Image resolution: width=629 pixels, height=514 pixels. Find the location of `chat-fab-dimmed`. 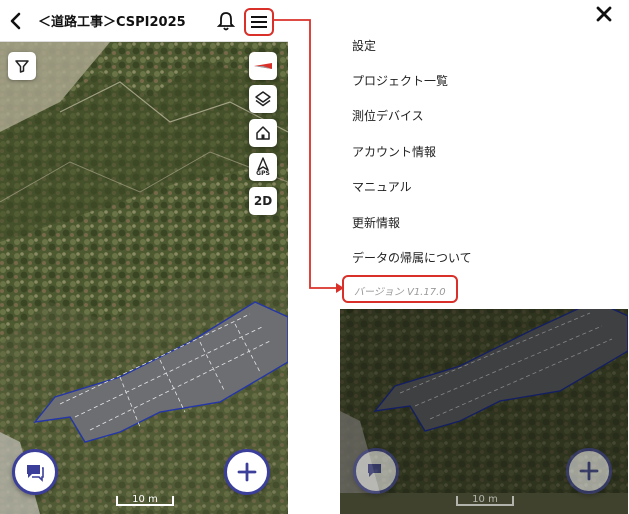

chat-fab-dimmed is located at coordinates (376, 471).